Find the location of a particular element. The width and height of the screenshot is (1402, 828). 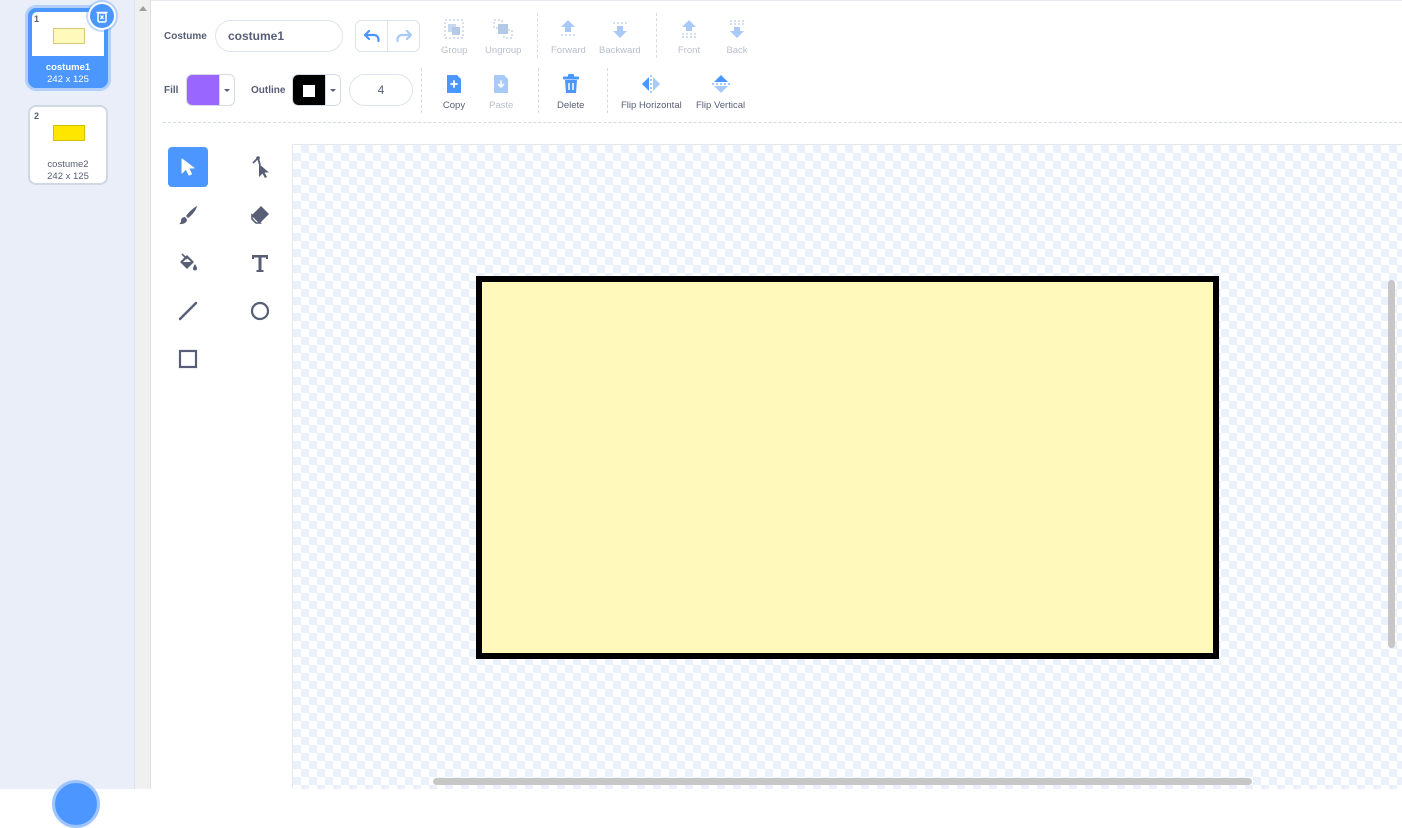

costume-index: 1 is located at coordinates (37, 19).